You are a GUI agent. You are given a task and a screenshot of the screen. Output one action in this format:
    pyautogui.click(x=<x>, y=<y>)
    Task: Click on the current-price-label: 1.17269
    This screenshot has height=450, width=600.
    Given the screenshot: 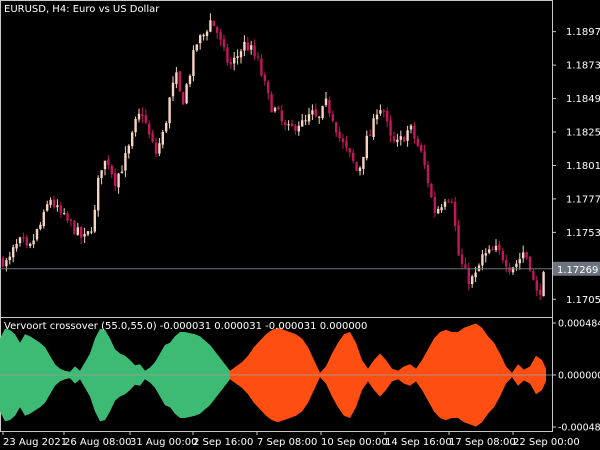 What is the action you would take?
    pyautogui.click(x=577, y=270)
    